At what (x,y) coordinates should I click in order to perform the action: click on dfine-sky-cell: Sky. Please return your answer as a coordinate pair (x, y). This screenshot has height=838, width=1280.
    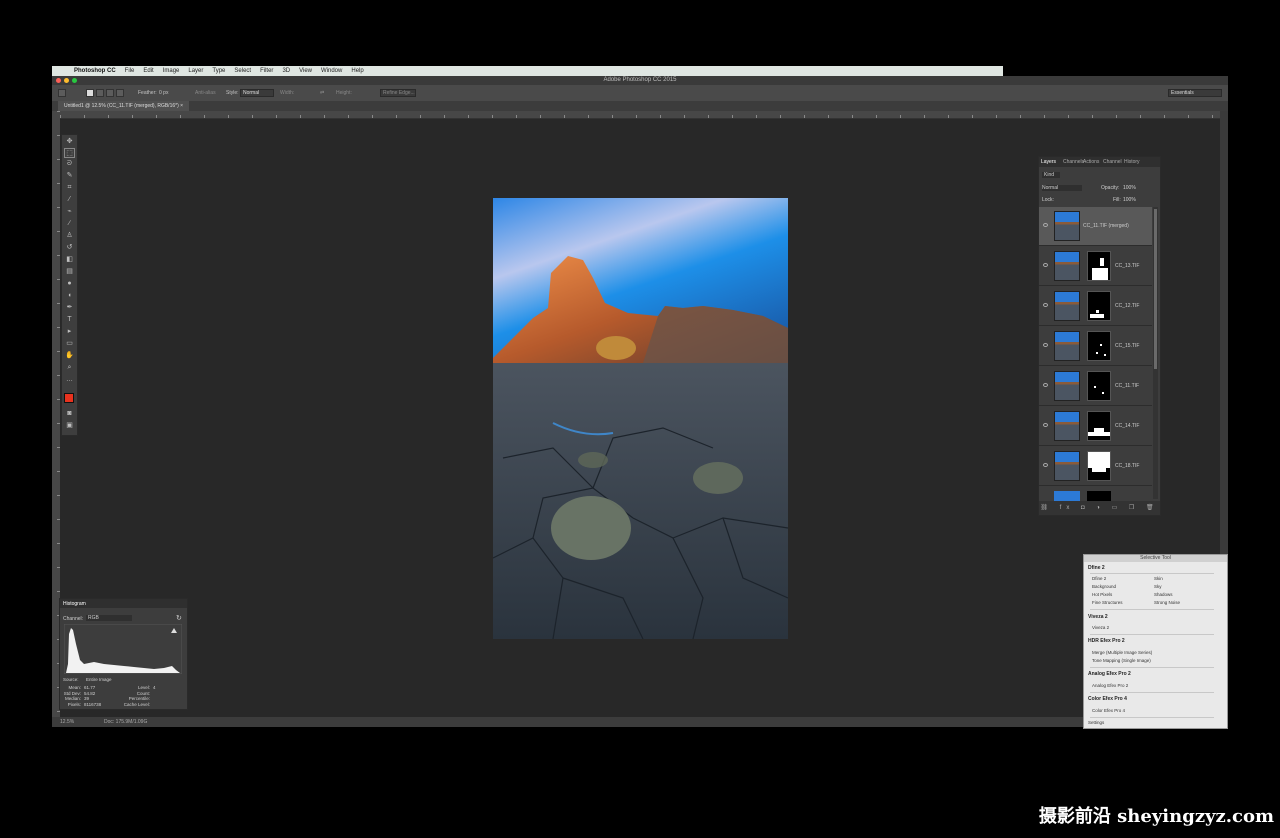
    Looking at the image, I should click on (1158, 586).